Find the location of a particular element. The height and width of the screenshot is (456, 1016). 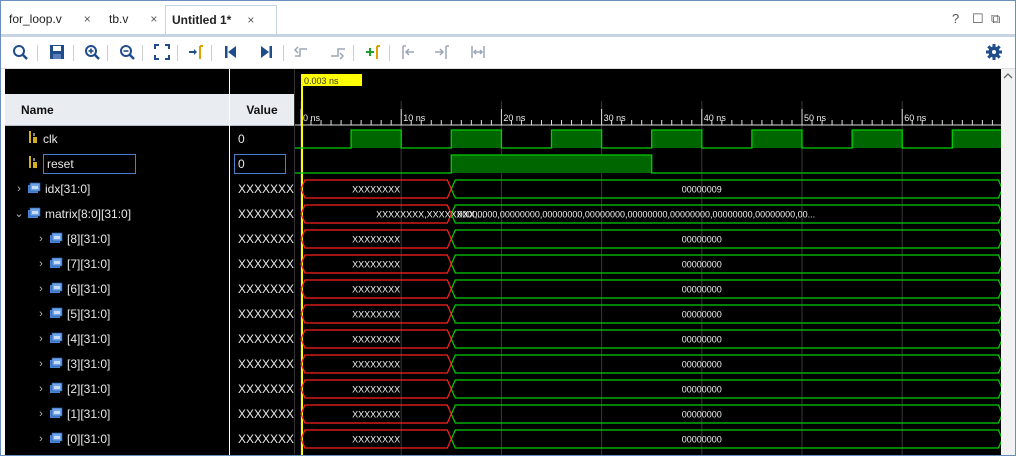

signal-row: ⌄ matrix[8:0][31:0] is located at coordinates (117, 213).